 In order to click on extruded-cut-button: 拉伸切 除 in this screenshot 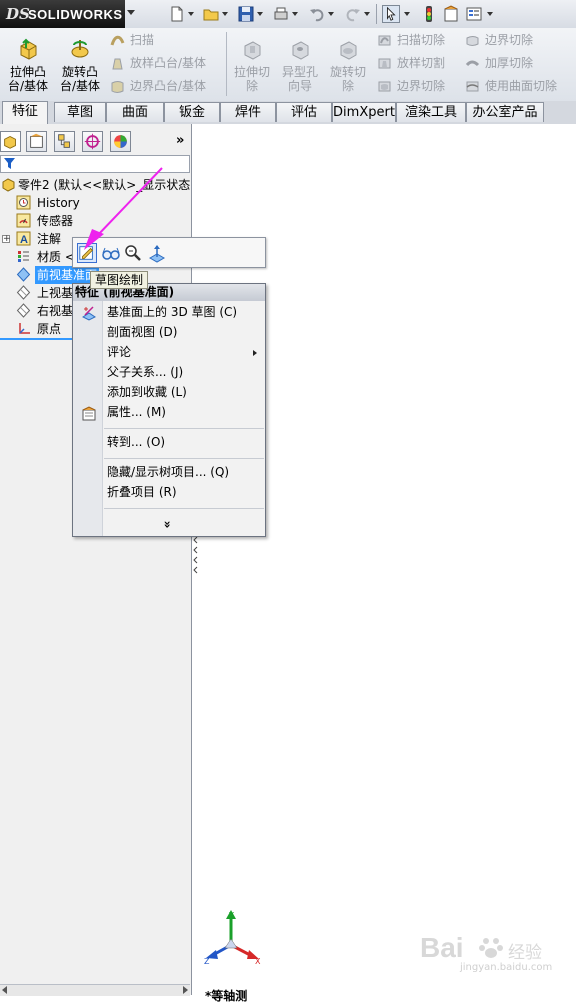, I will do `click(252, 65)`.